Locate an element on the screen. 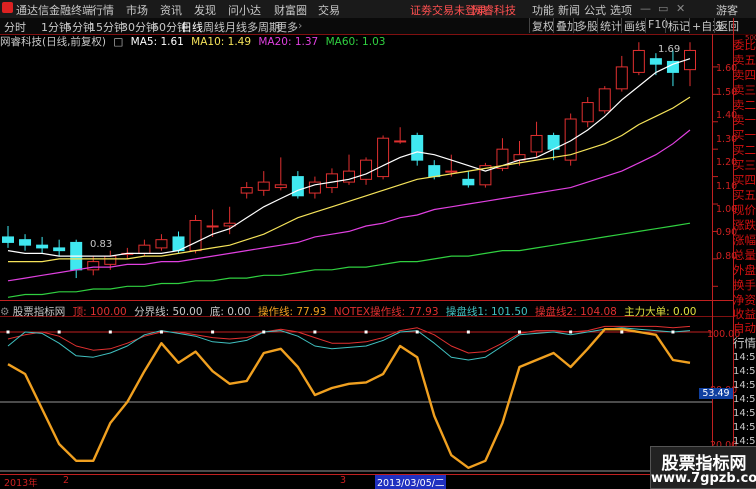 This screenshot has width=756, height=489. rp-weibi: 委比 is located at coordinates (744, 45).